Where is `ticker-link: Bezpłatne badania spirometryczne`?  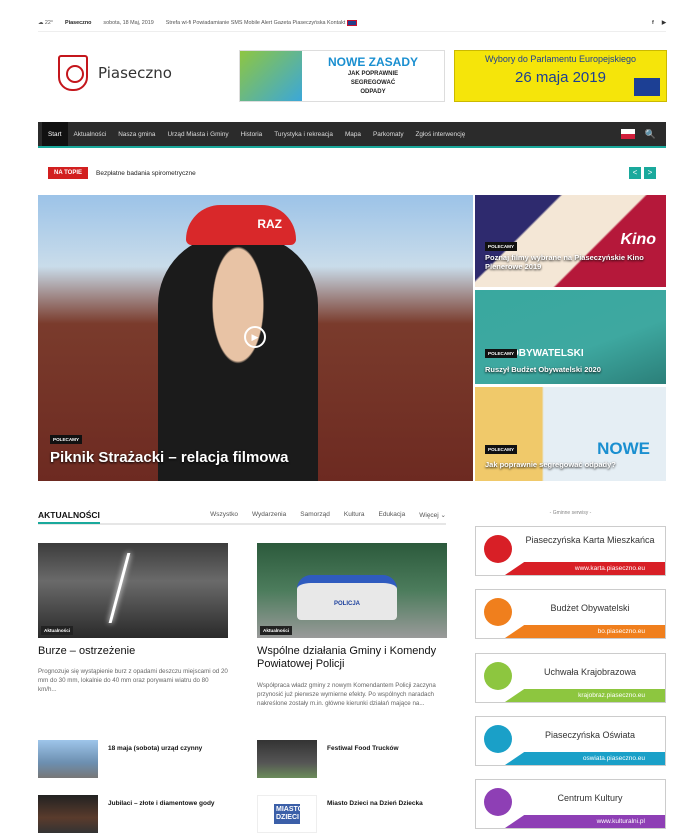
ticker-link: Bezpłatne badania spirometryczne is located at coordinates (146, 173).